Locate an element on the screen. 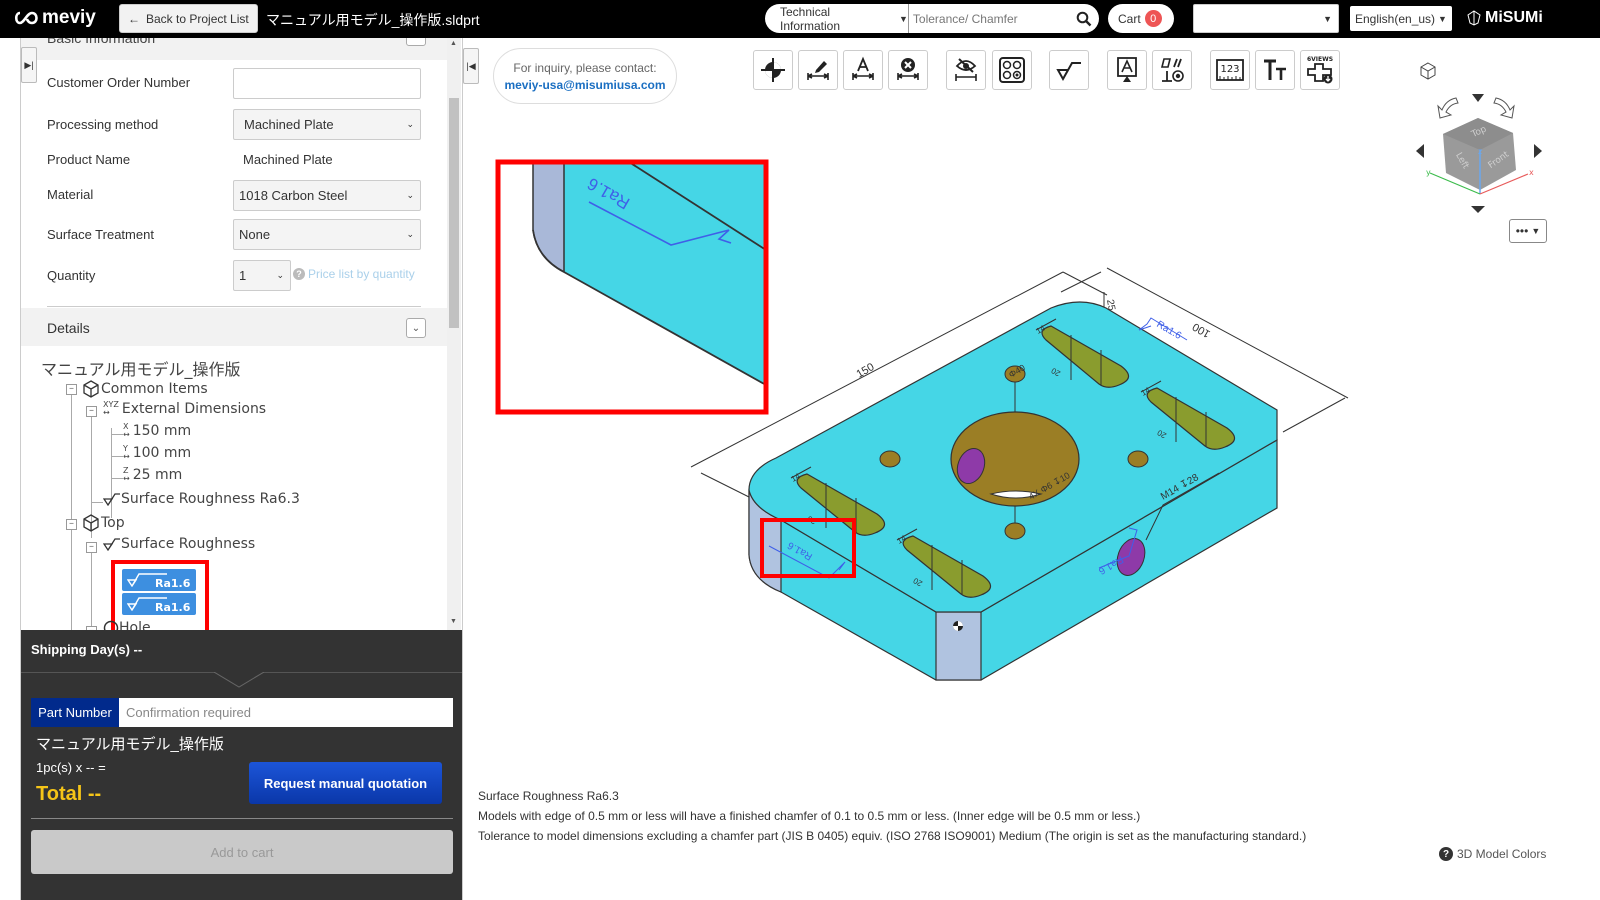 This screenshot has width=1600, height=900. misumi-logo: MiSUMi is located at coordinates (1505, 18).